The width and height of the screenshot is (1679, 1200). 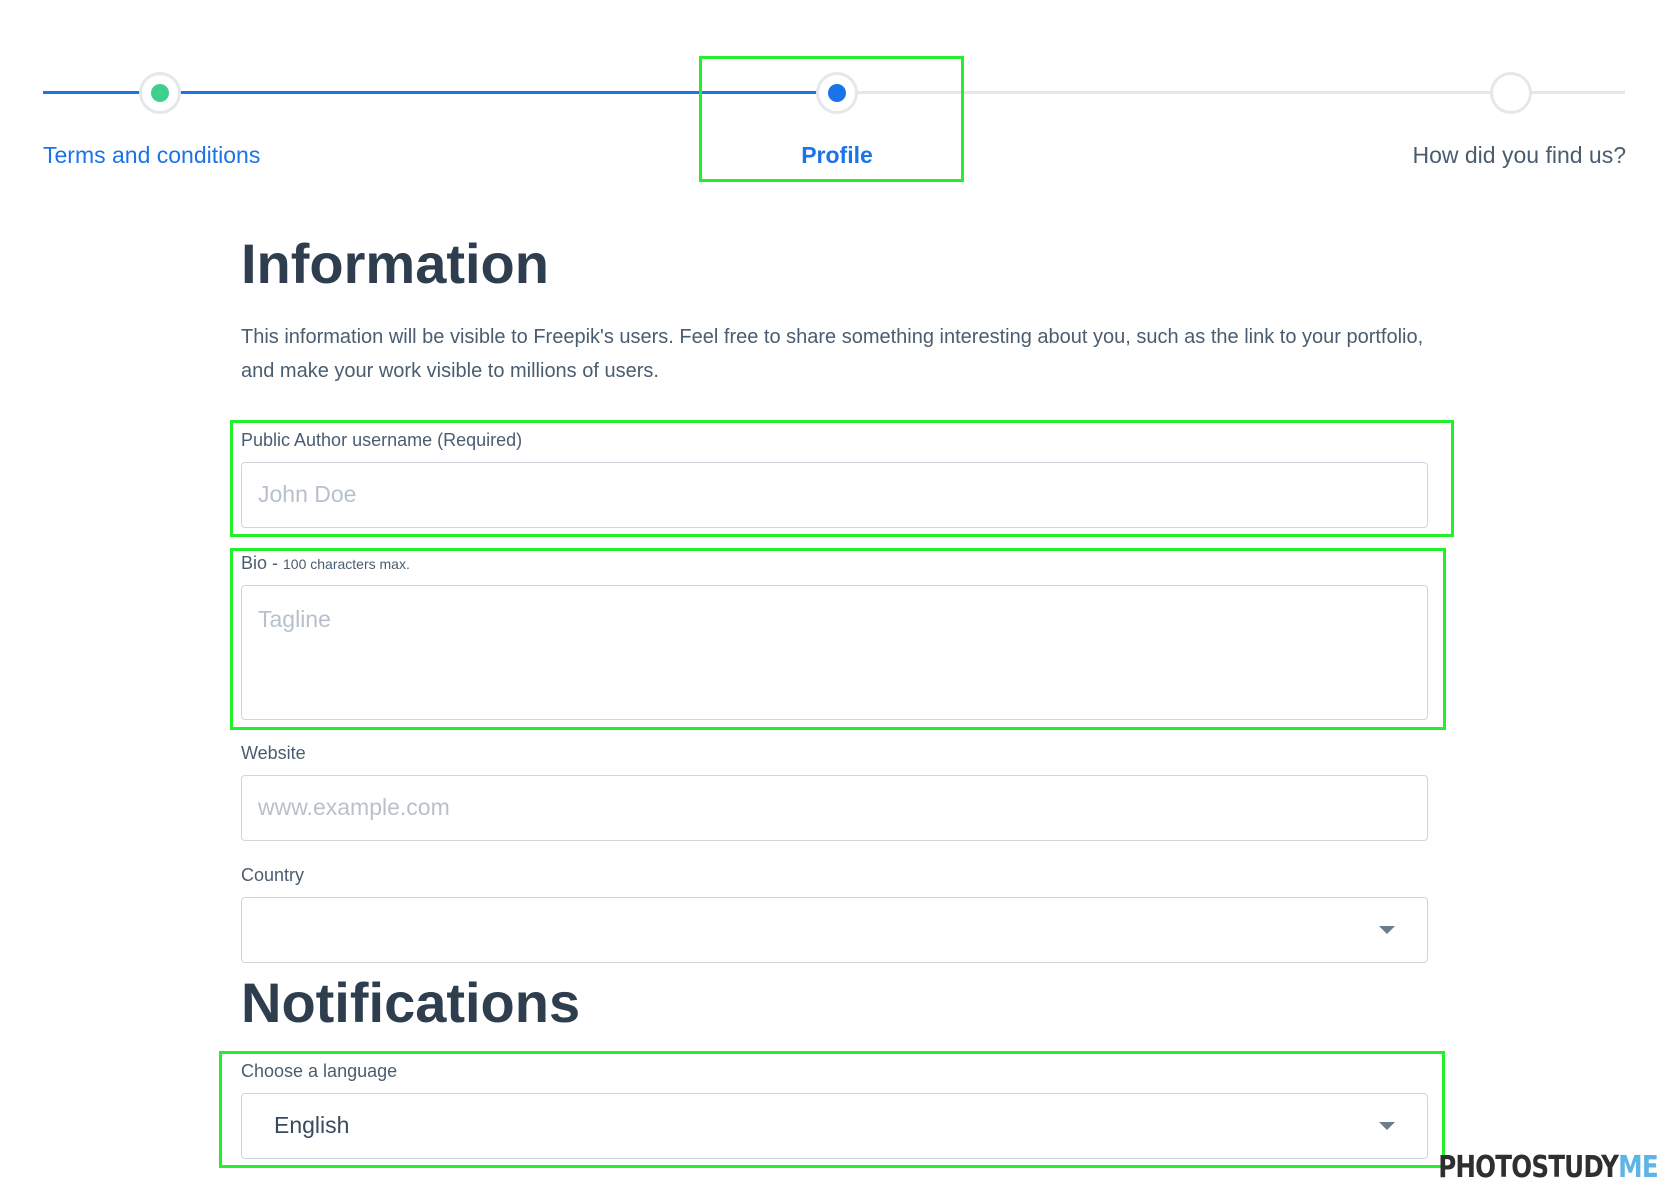 I want to click on language-selected-value: English, so click(x=312, y=1125).